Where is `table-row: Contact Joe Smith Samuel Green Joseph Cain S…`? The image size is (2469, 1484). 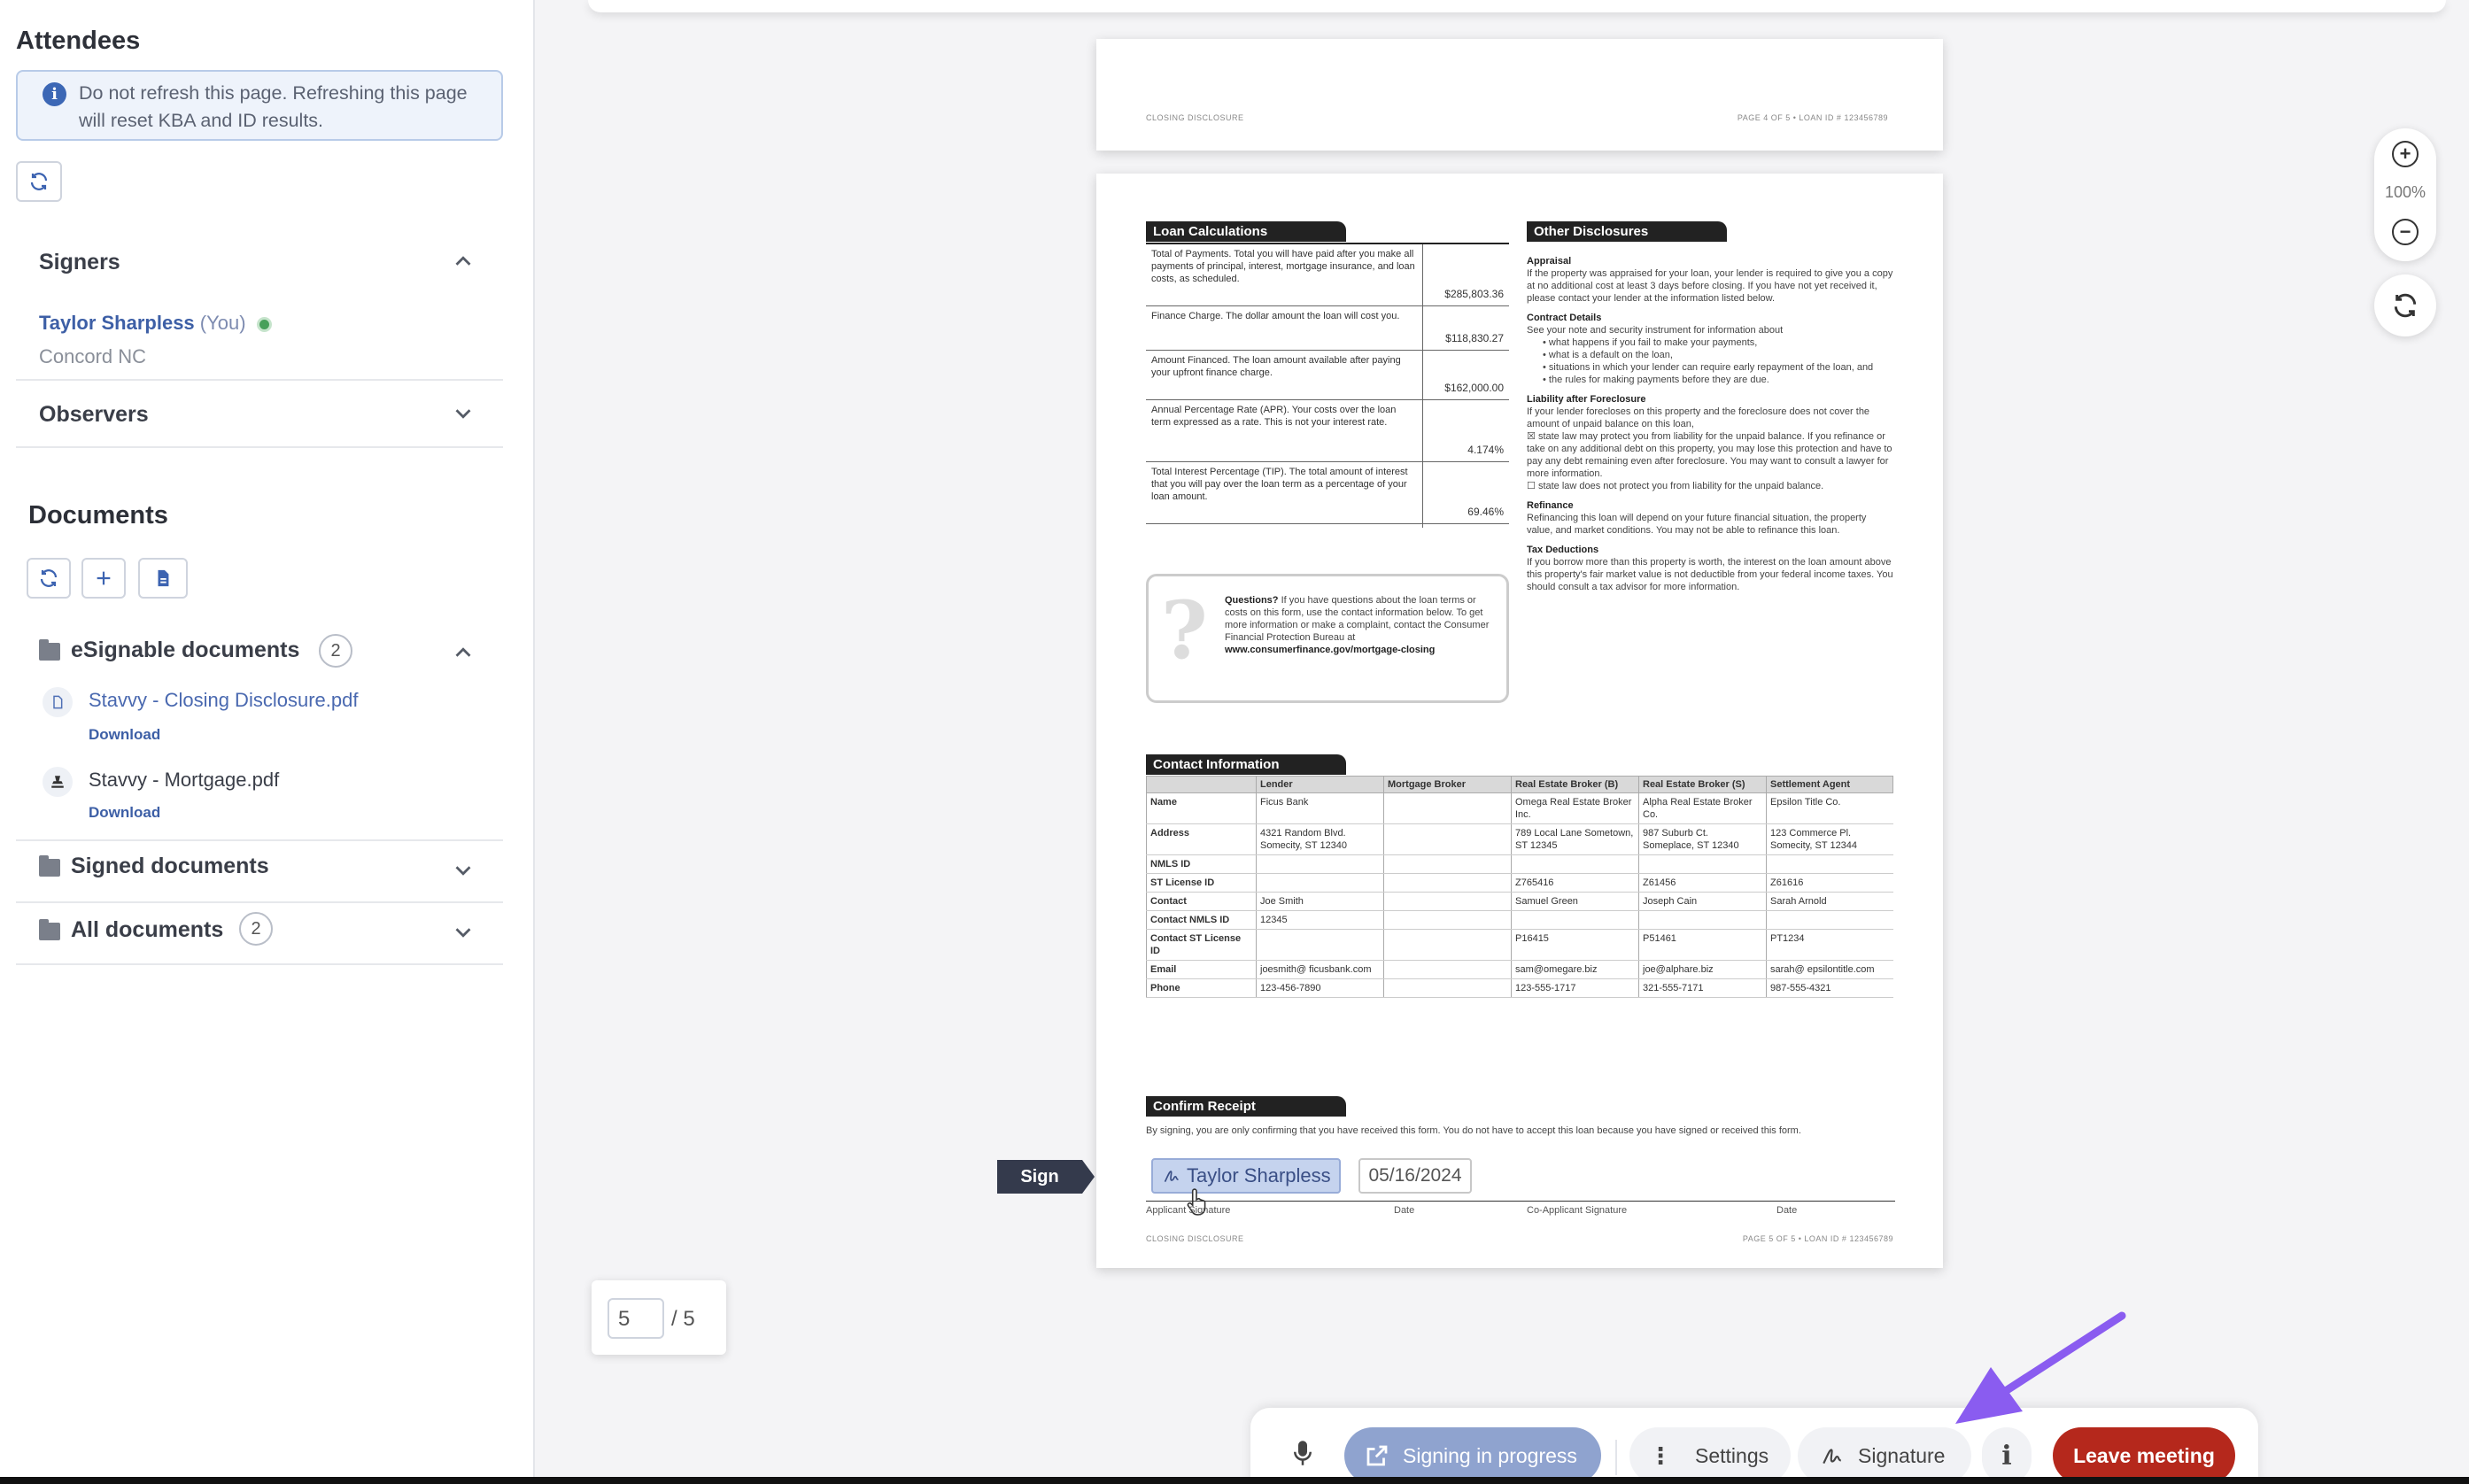
table-row: Contact Joe Smith Samuel Green Joseph Cain S… is located at coordinates (1519, 901).